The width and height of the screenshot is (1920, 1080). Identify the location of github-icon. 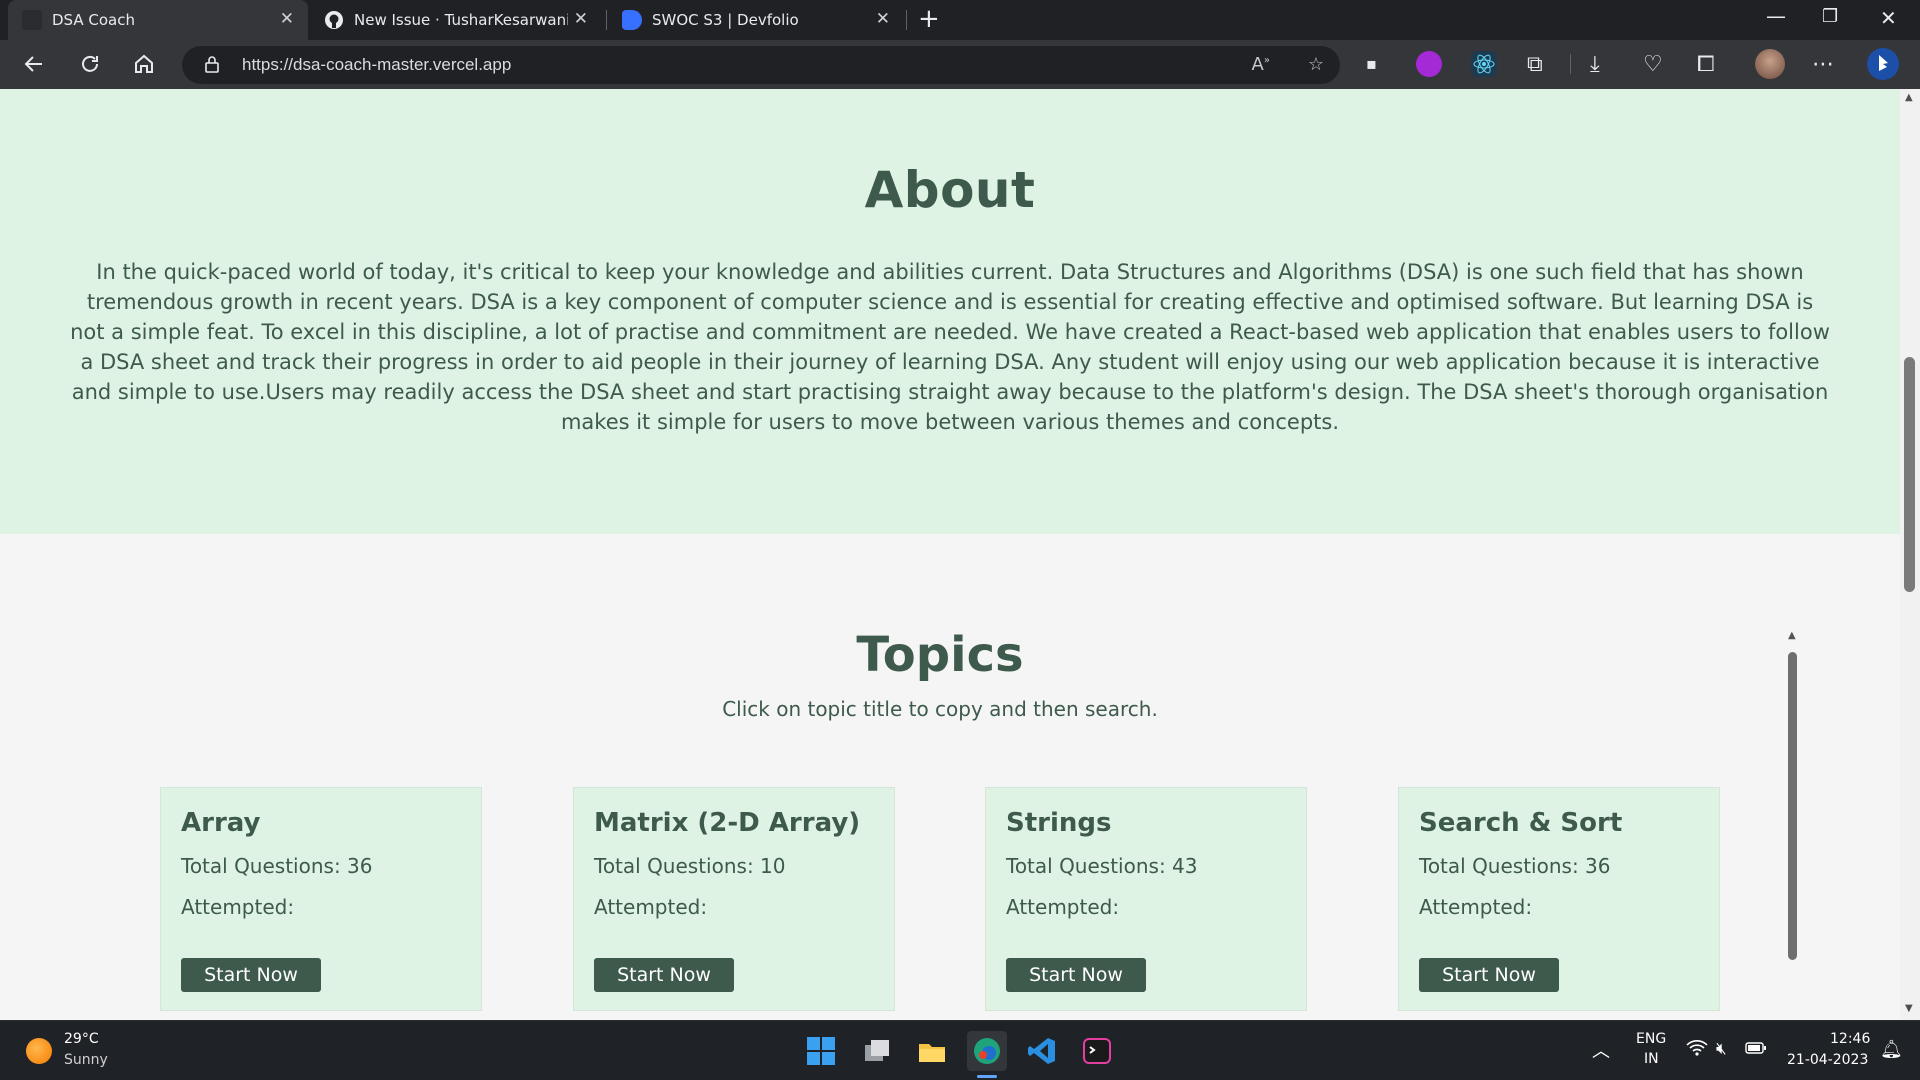
(334, 20).